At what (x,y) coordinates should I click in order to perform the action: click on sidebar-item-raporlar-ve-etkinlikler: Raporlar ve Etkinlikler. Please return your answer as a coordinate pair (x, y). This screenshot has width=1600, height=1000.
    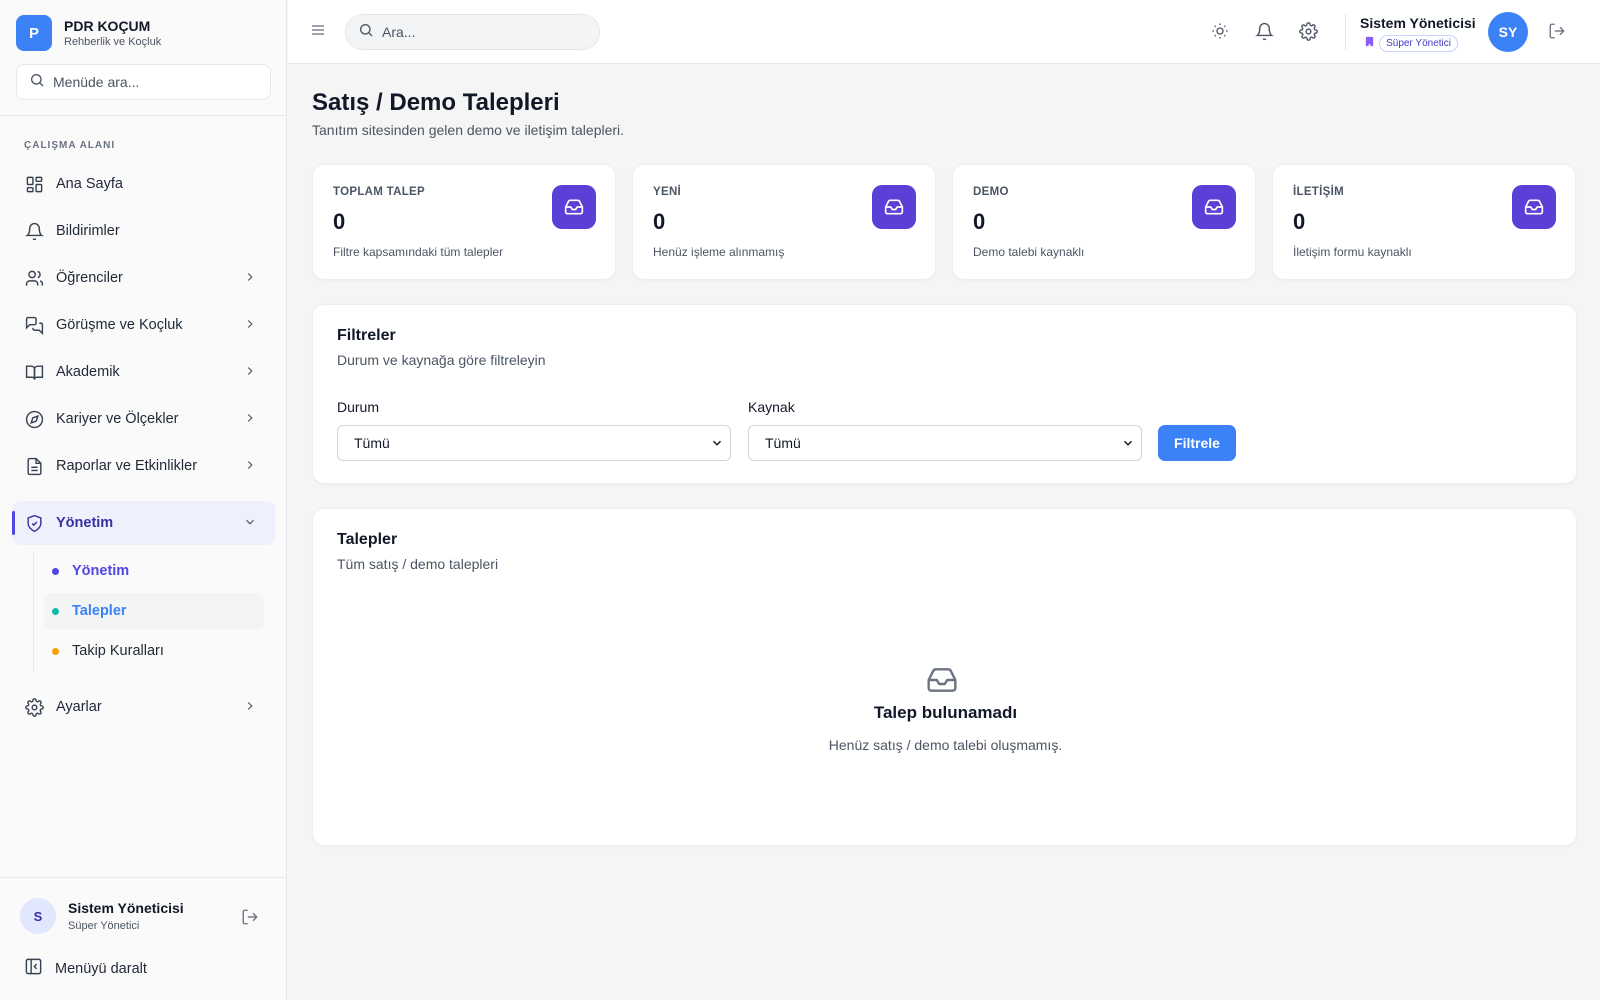
    Looking at the image, I should click on (143, 466).